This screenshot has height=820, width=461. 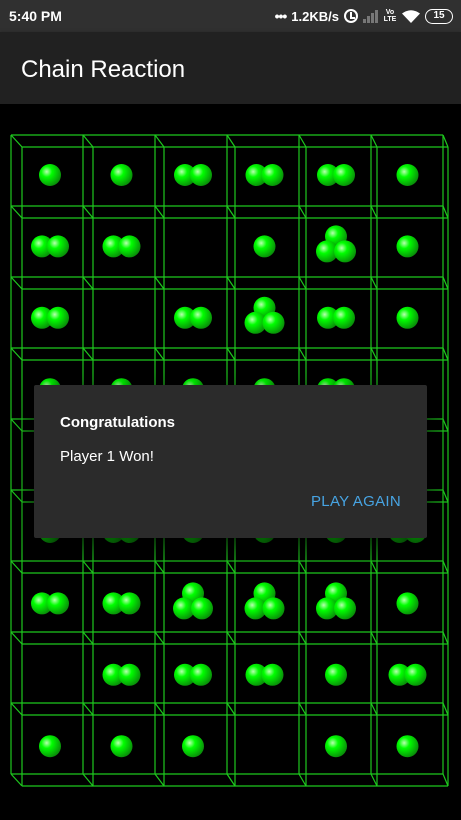 What do you see at coordinates (356, 501) in the screenshot?
I see `play-again-button: PLAY AGAIN` at bounding box center [356, 501].